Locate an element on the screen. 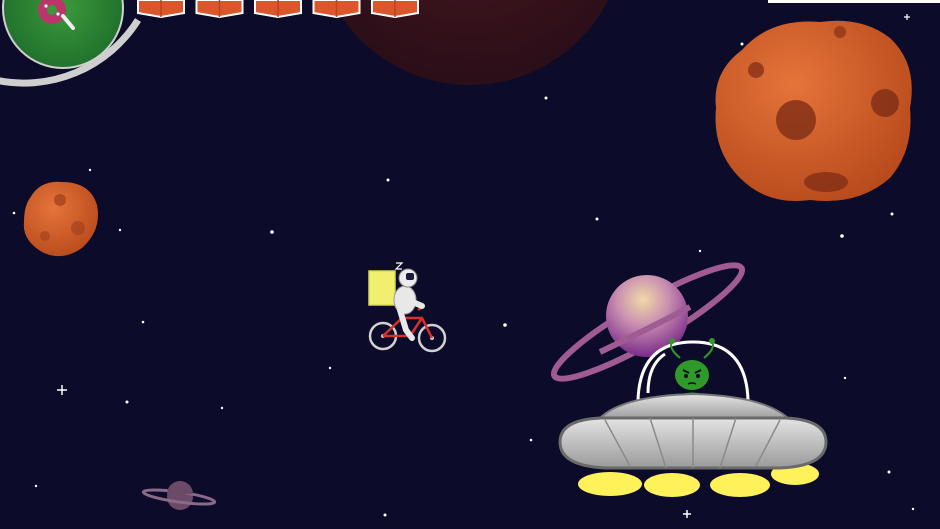 Image resolution: width=940 pixels, height=529 pixels. ringed-planet-small is located at coordinates (179, 495).